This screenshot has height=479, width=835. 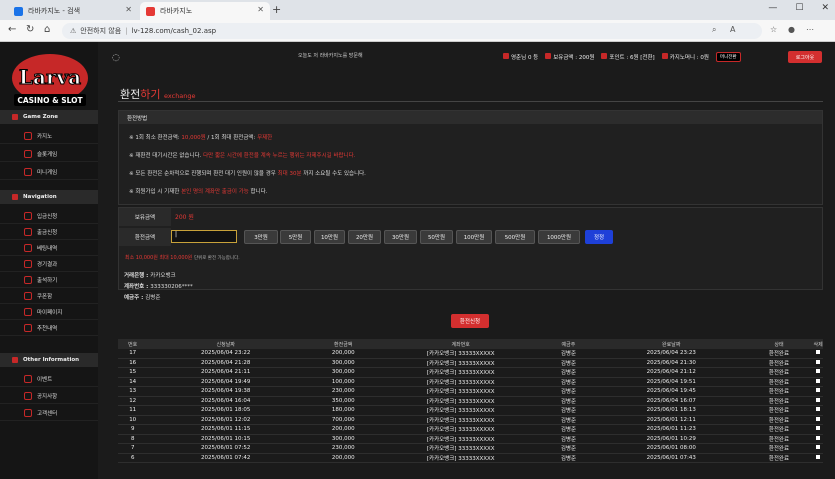 I want to click on zoom-icon: ⌕, so click(x=714, y=30).